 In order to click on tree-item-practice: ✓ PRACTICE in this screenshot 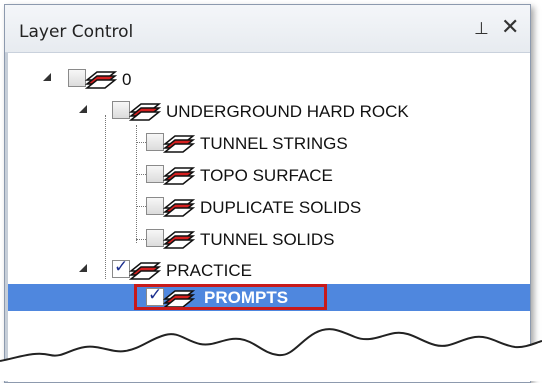, I will do `click(268, 270)`.